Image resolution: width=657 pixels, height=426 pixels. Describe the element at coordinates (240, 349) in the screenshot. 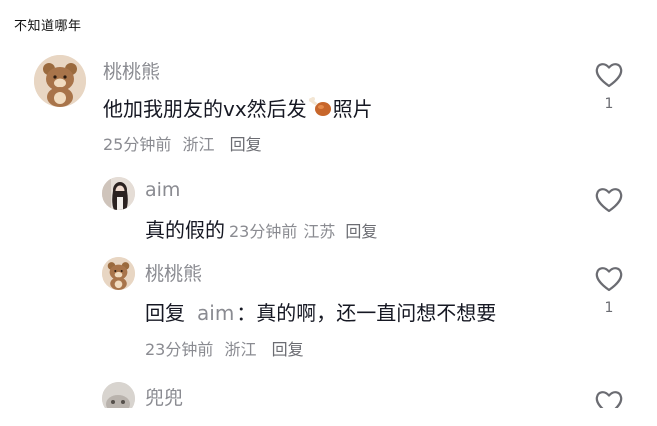

I see `reply-location: 浙江` at that location.